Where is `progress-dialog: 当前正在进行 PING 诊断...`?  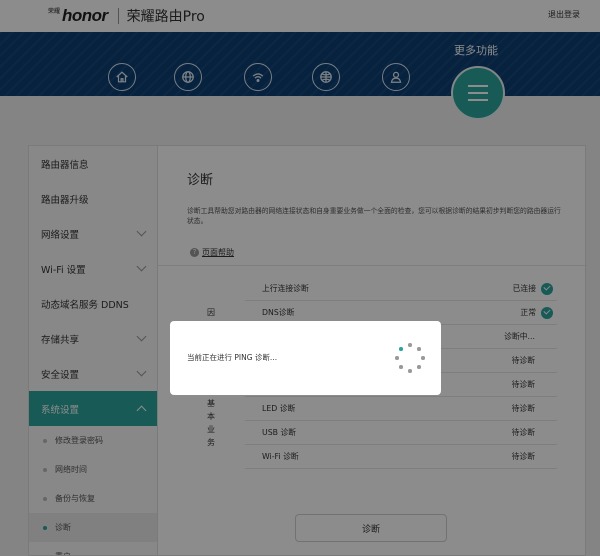
progress-dialog: 当前正在进行 PING 诊断... is located at coordinates (305, 358).